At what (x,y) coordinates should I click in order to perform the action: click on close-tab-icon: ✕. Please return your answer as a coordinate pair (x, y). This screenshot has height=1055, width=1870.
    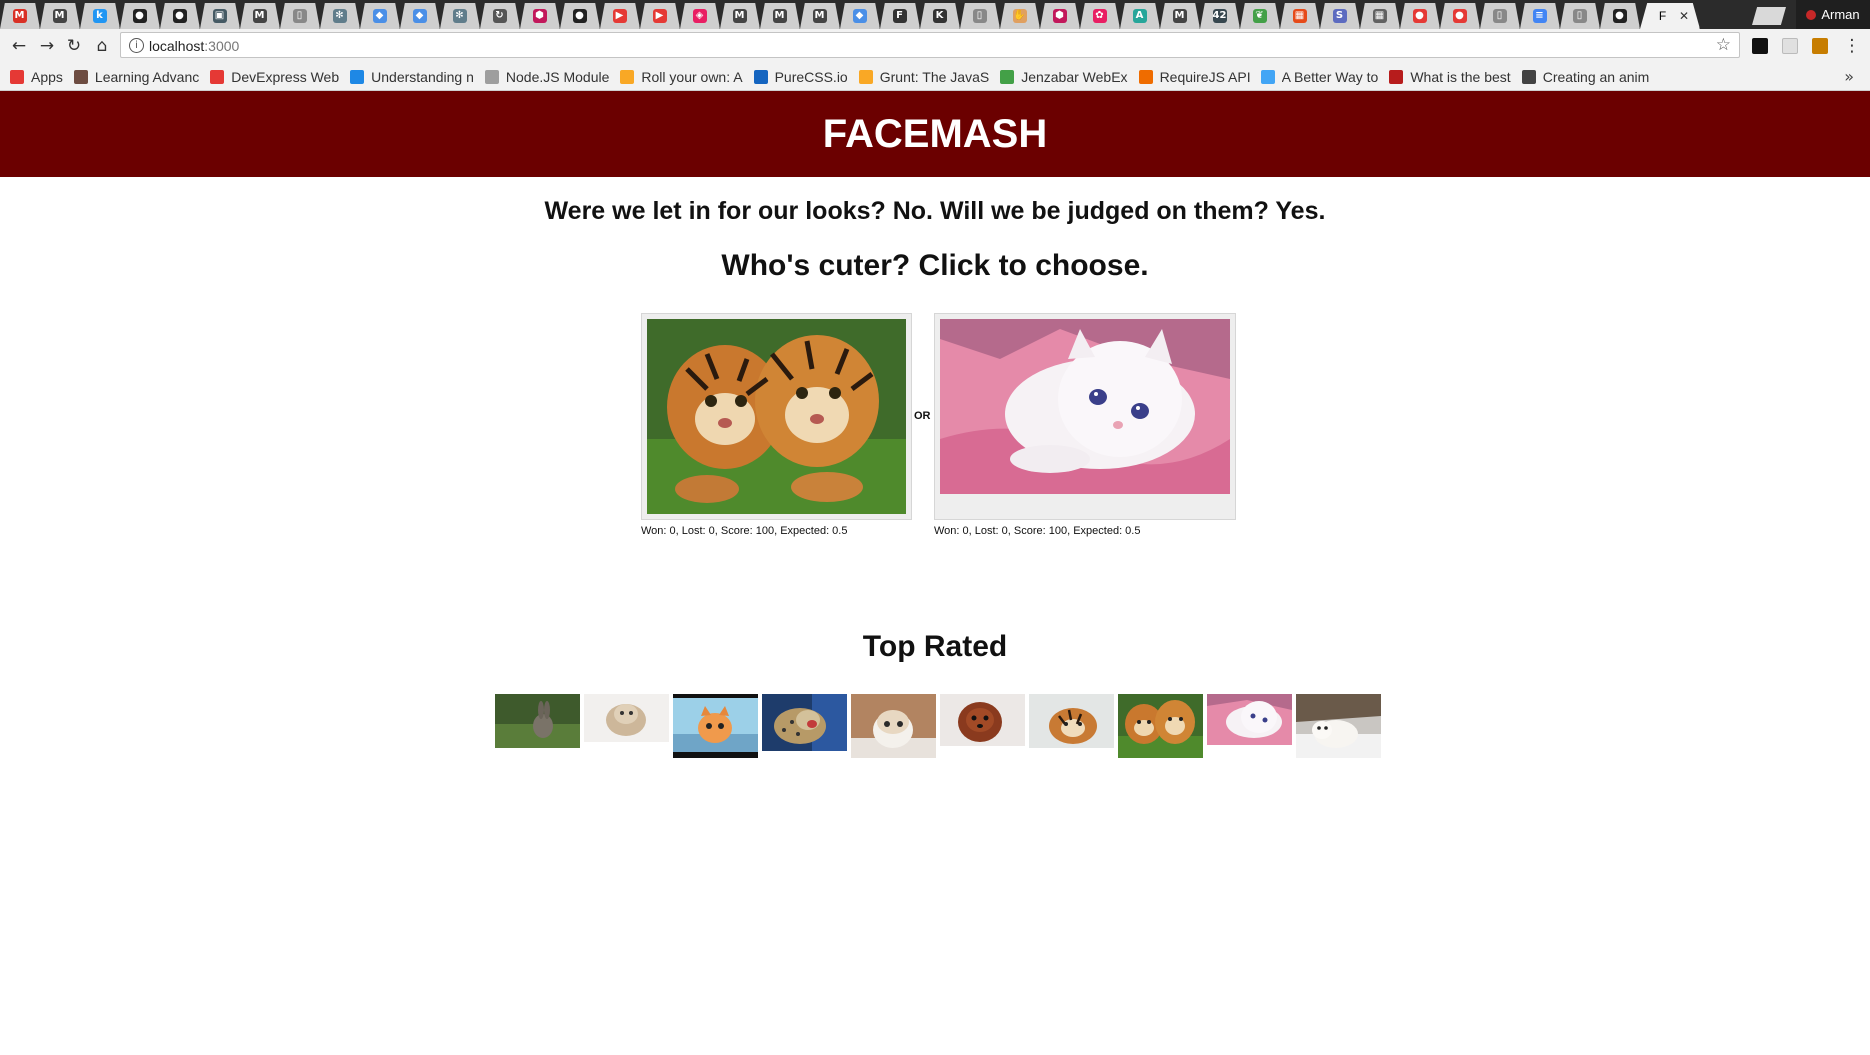
    Looking at the image, I should click on (1684, 16).